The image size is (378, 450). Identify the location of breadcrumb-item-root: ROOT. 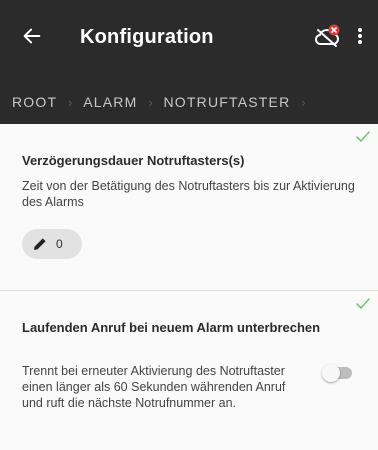
(34, 102).